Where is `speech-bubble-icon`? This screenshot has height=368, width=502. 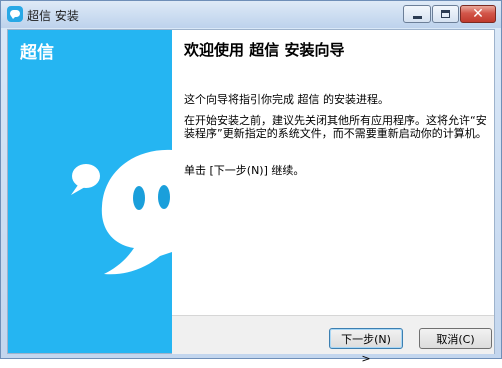 speech-bubble-icon is located at coordinates (85, 179).